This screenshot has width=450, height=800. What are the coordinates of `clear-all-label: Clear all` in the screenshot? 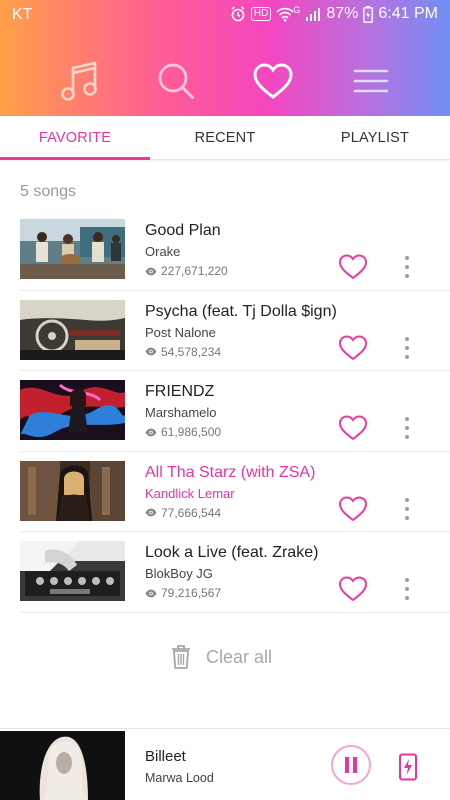 It's located at (239, 656).